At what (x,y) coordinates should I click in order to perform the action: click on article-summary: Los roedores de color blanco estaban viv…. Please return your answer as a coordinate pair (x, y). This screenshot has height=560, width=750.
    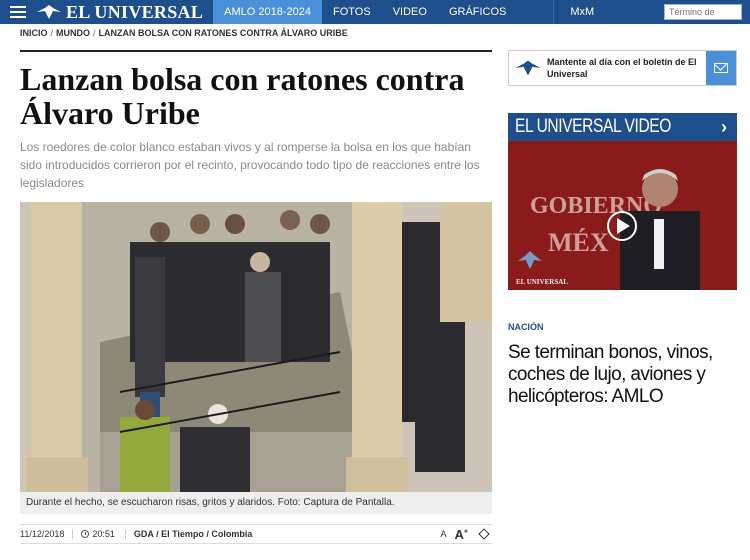
    Looking at the image, I should click on (250, 165).